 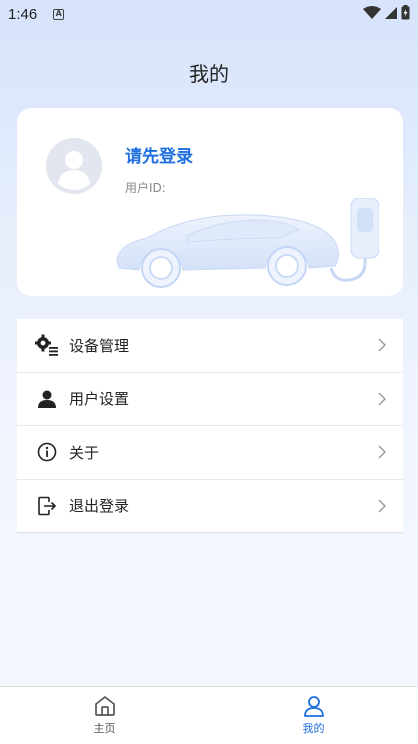 What do you see at coordinates (99, 399) in the screenshot?
I see `menu-item-label: 用户设置` at bounding box center [99, 399].